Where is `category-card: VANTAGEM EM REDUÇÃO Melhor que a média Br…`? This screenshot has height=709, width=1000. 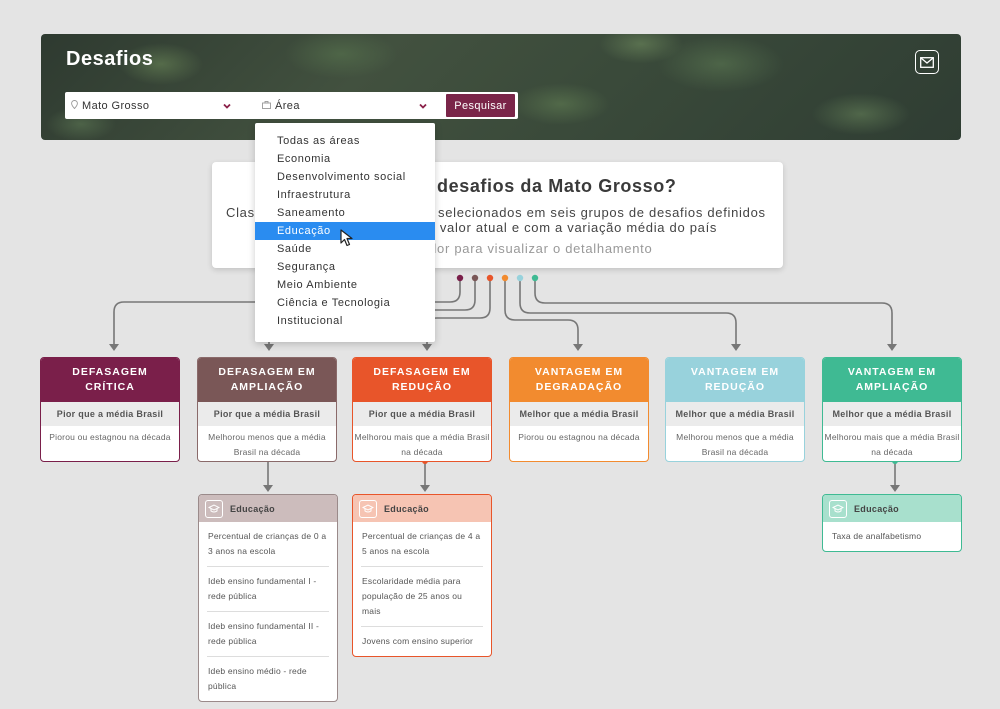
category-card: VANTAGEM EM REDUÇÃO Melhor que a média Br… is located at coordinates (735, 409).